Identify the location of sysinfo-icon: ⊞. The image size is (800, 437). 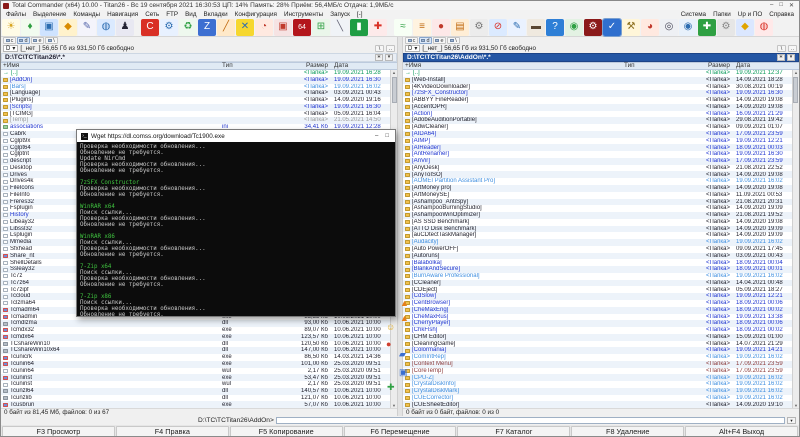
(321, 27).